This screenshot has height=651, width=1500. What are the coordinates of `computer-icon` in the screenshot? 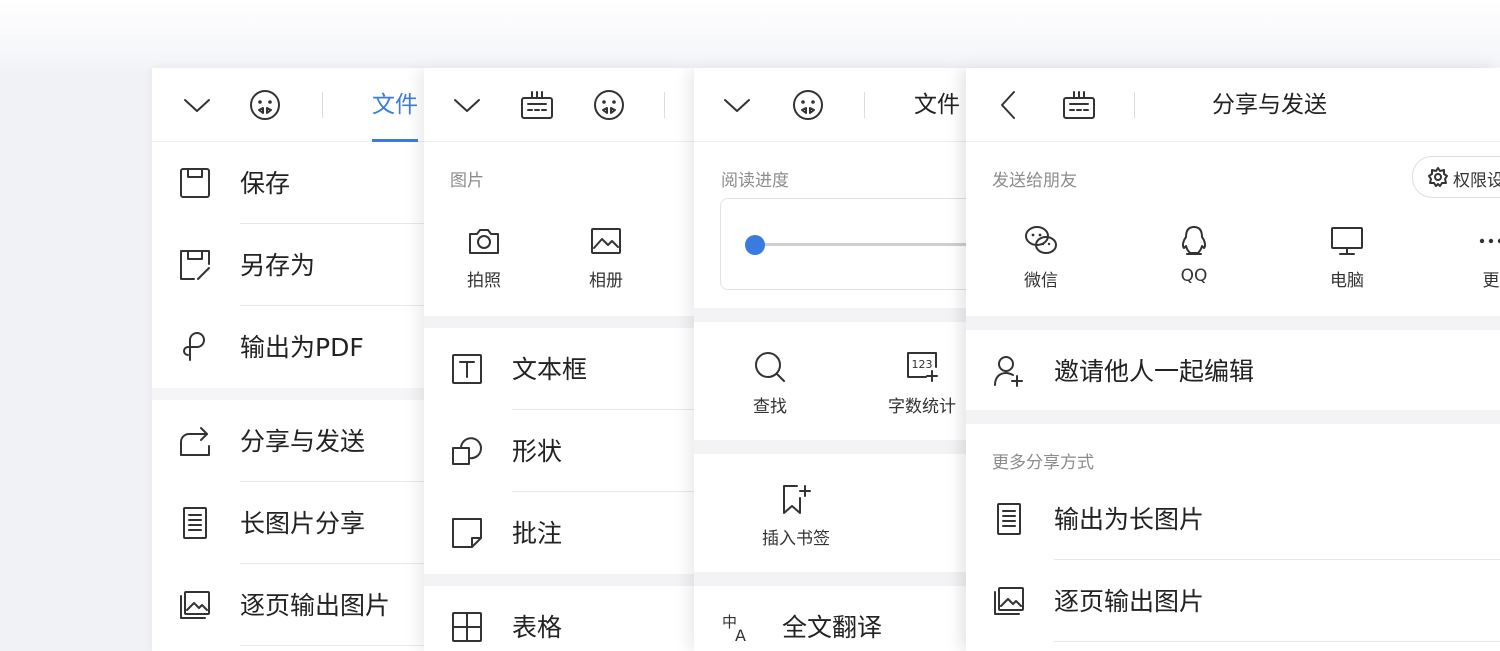 It's located at (1347, 241).